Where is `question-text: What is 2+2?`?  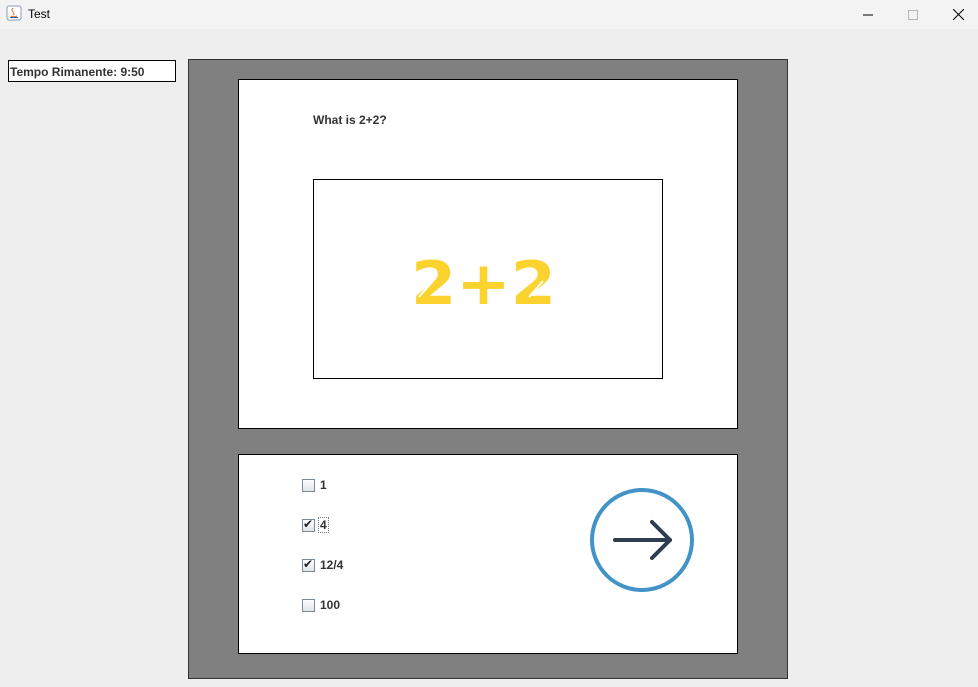 question-text: What is 2+2? is located at coordinates (350, 120).